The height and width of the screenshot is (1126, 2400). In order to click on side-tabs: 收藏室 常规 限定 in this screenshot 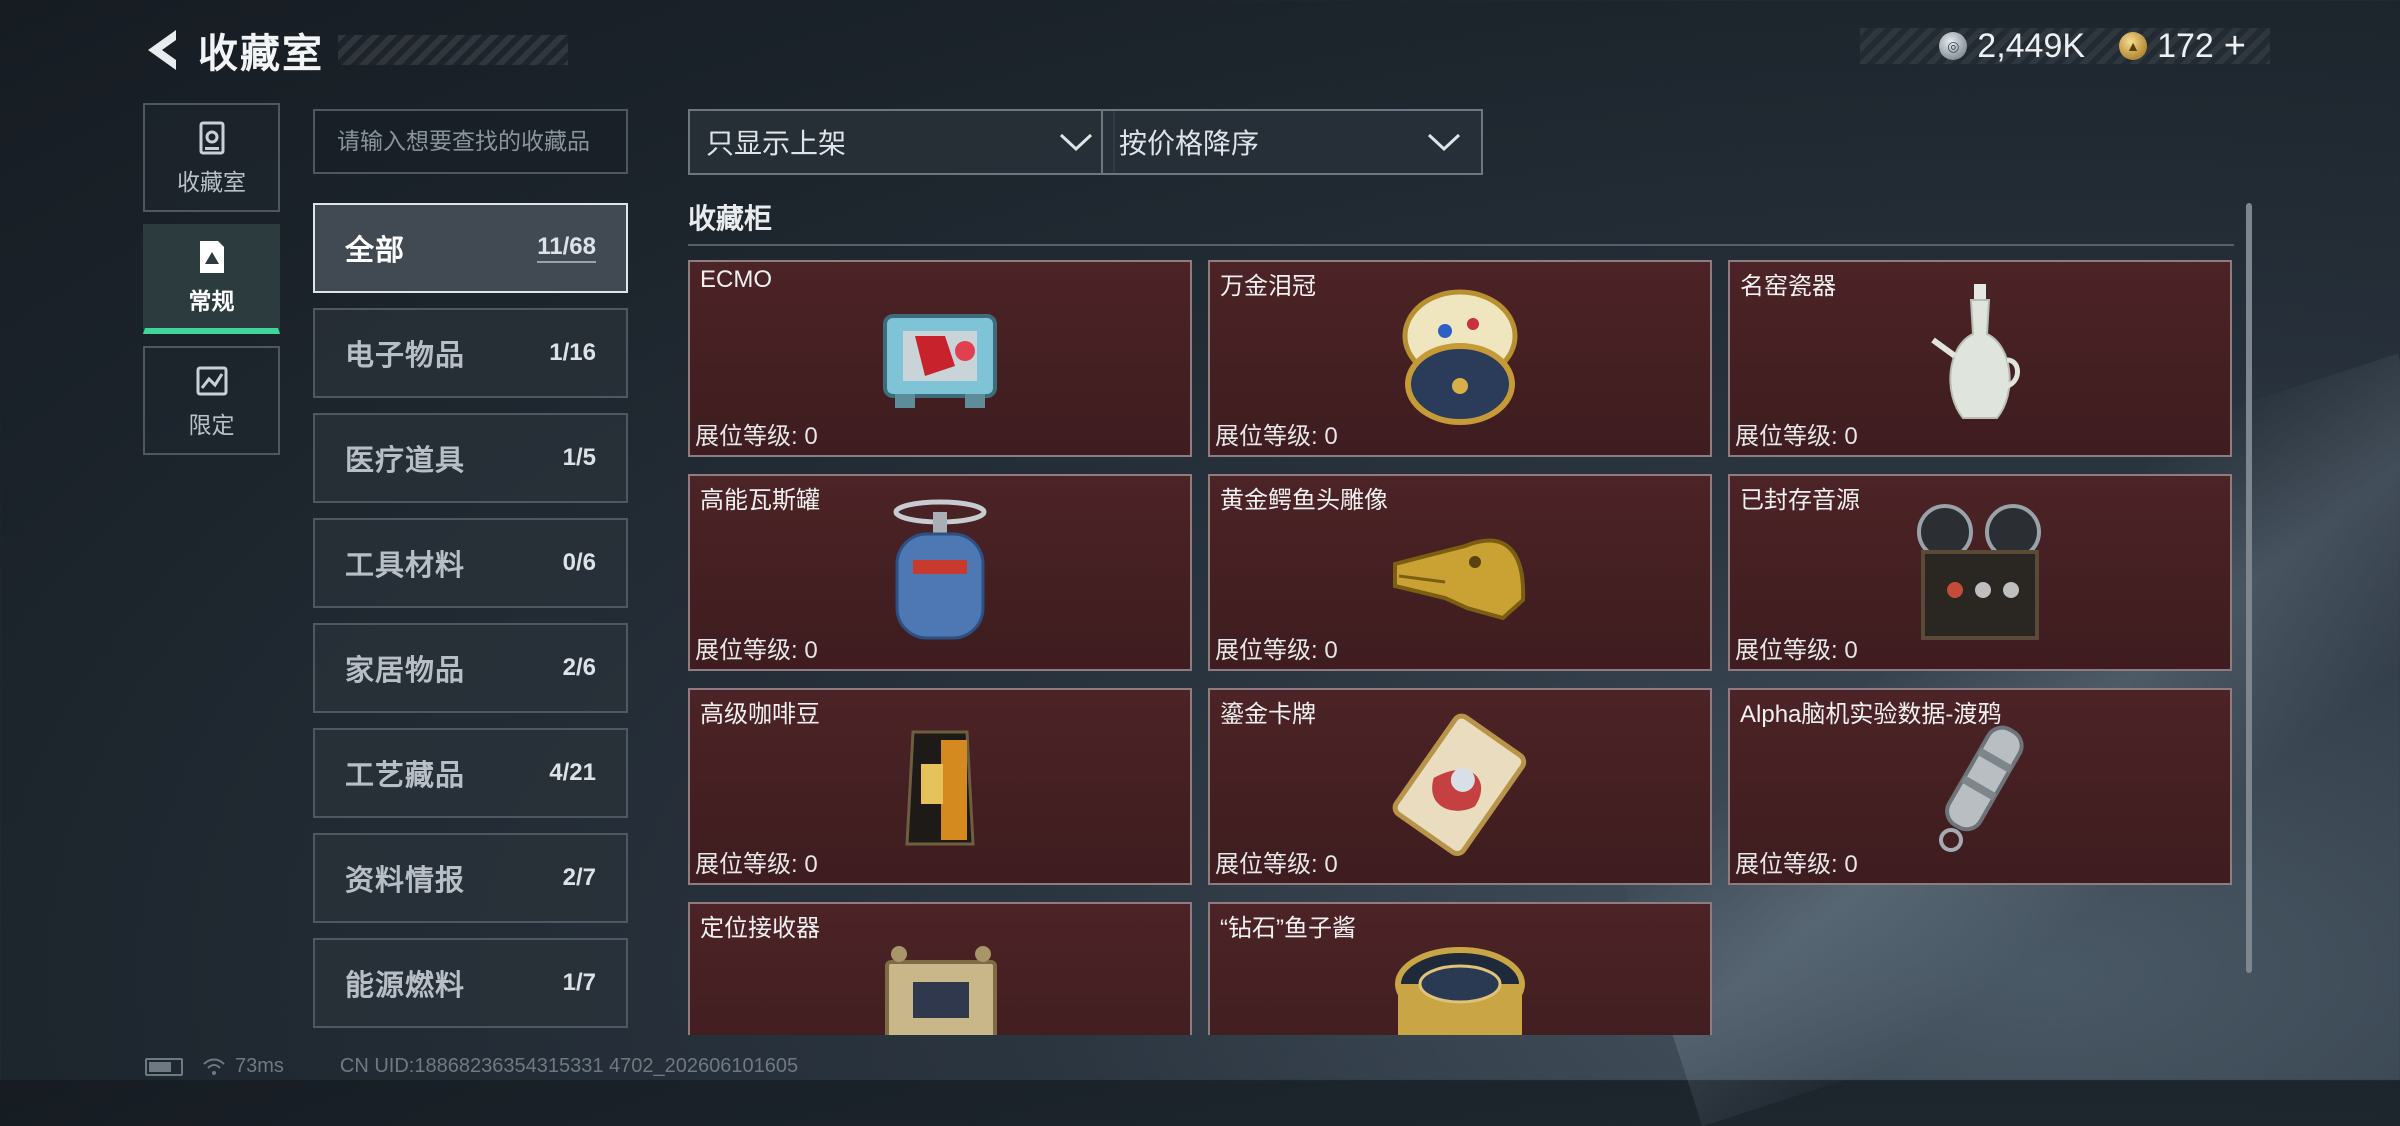, I will do `click(211, 285)`.